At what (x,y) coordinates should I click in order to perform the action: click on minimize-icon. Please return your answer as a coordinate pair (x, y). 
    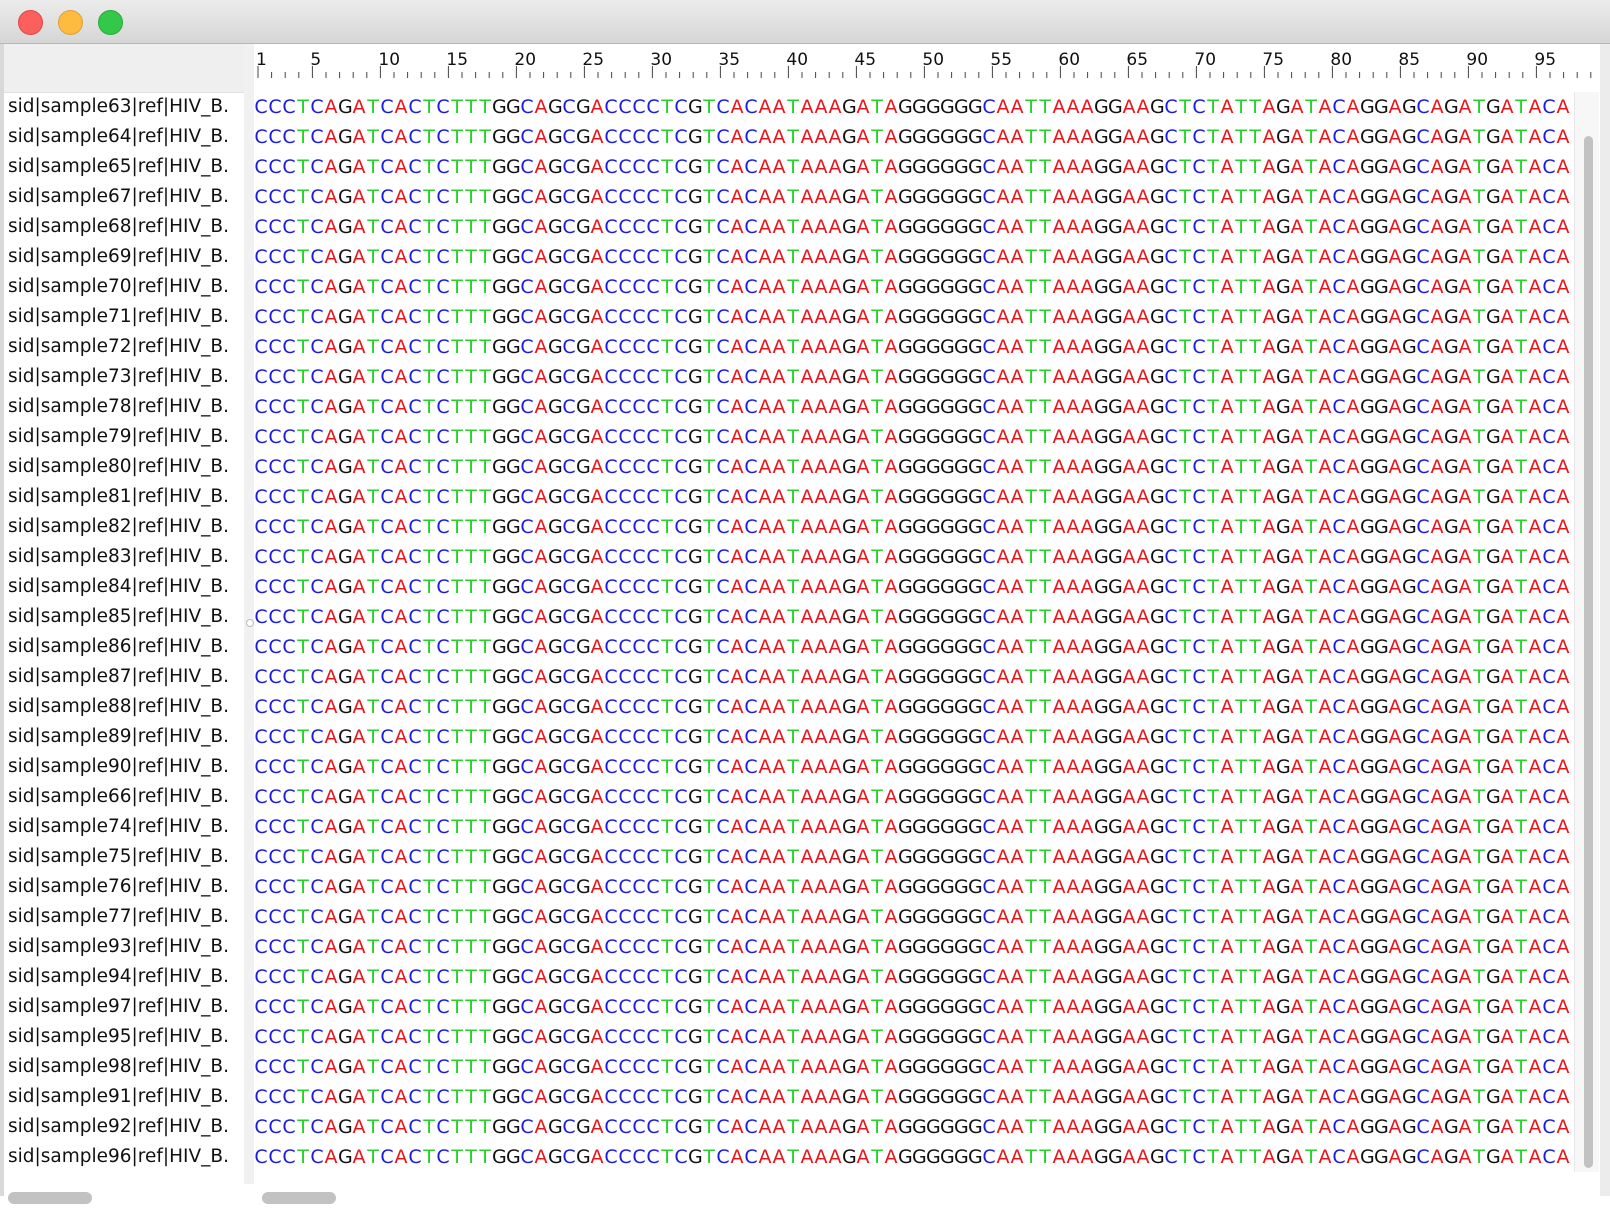
    Looking at the image, I should click on (70, 22).